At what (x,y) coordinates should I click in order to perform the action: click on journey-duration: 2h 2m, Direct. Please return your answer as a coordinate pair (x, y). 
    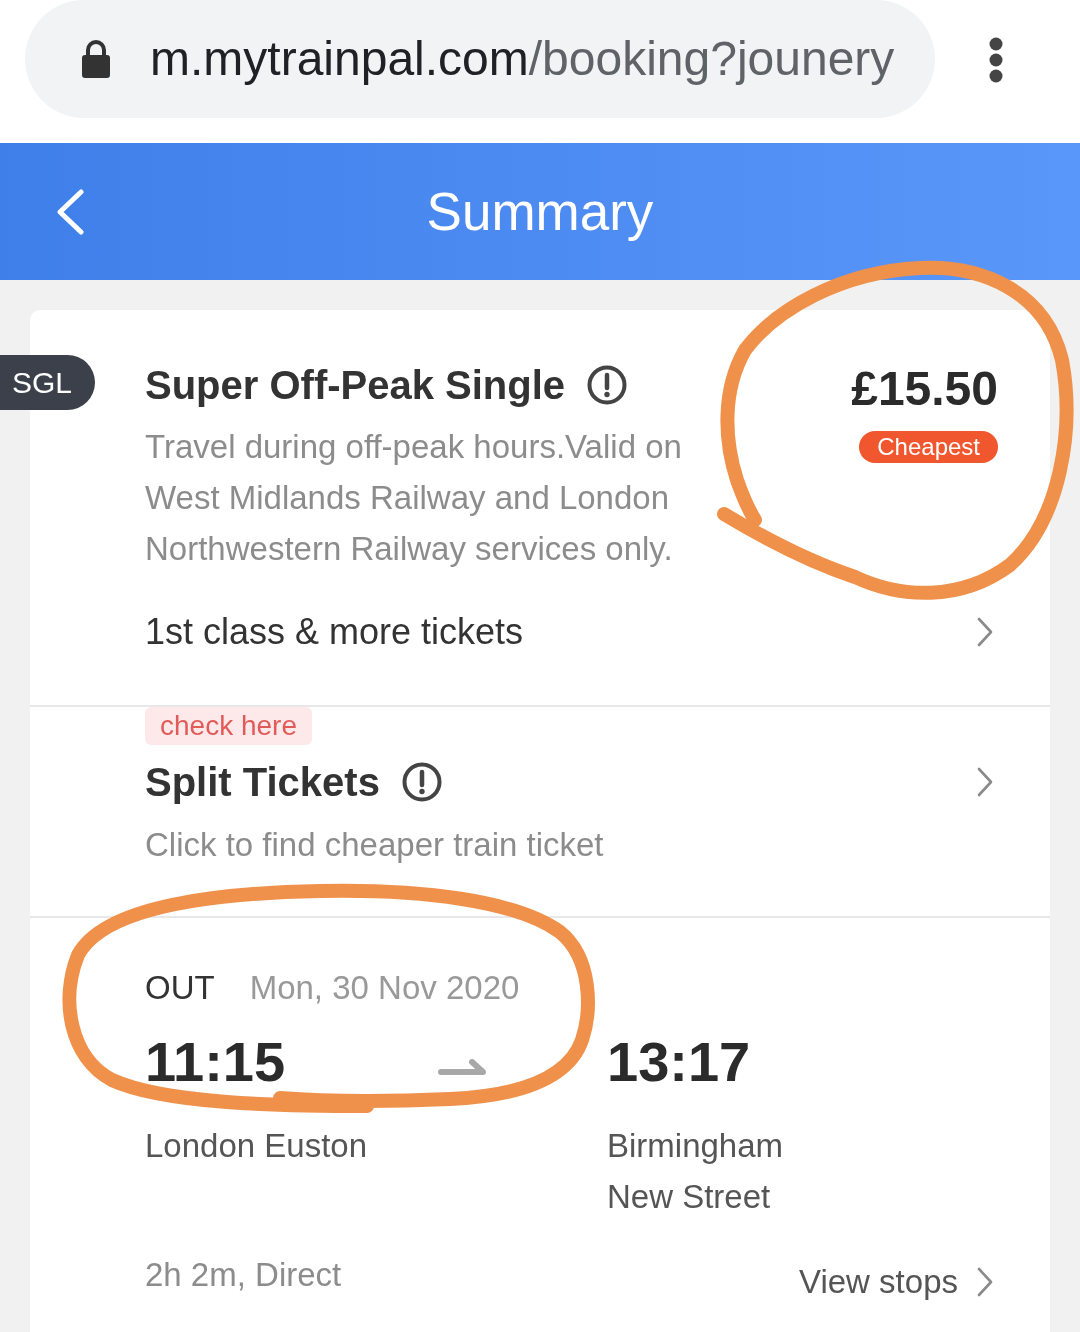
    Looking at the image, I should click on (243, 1275).